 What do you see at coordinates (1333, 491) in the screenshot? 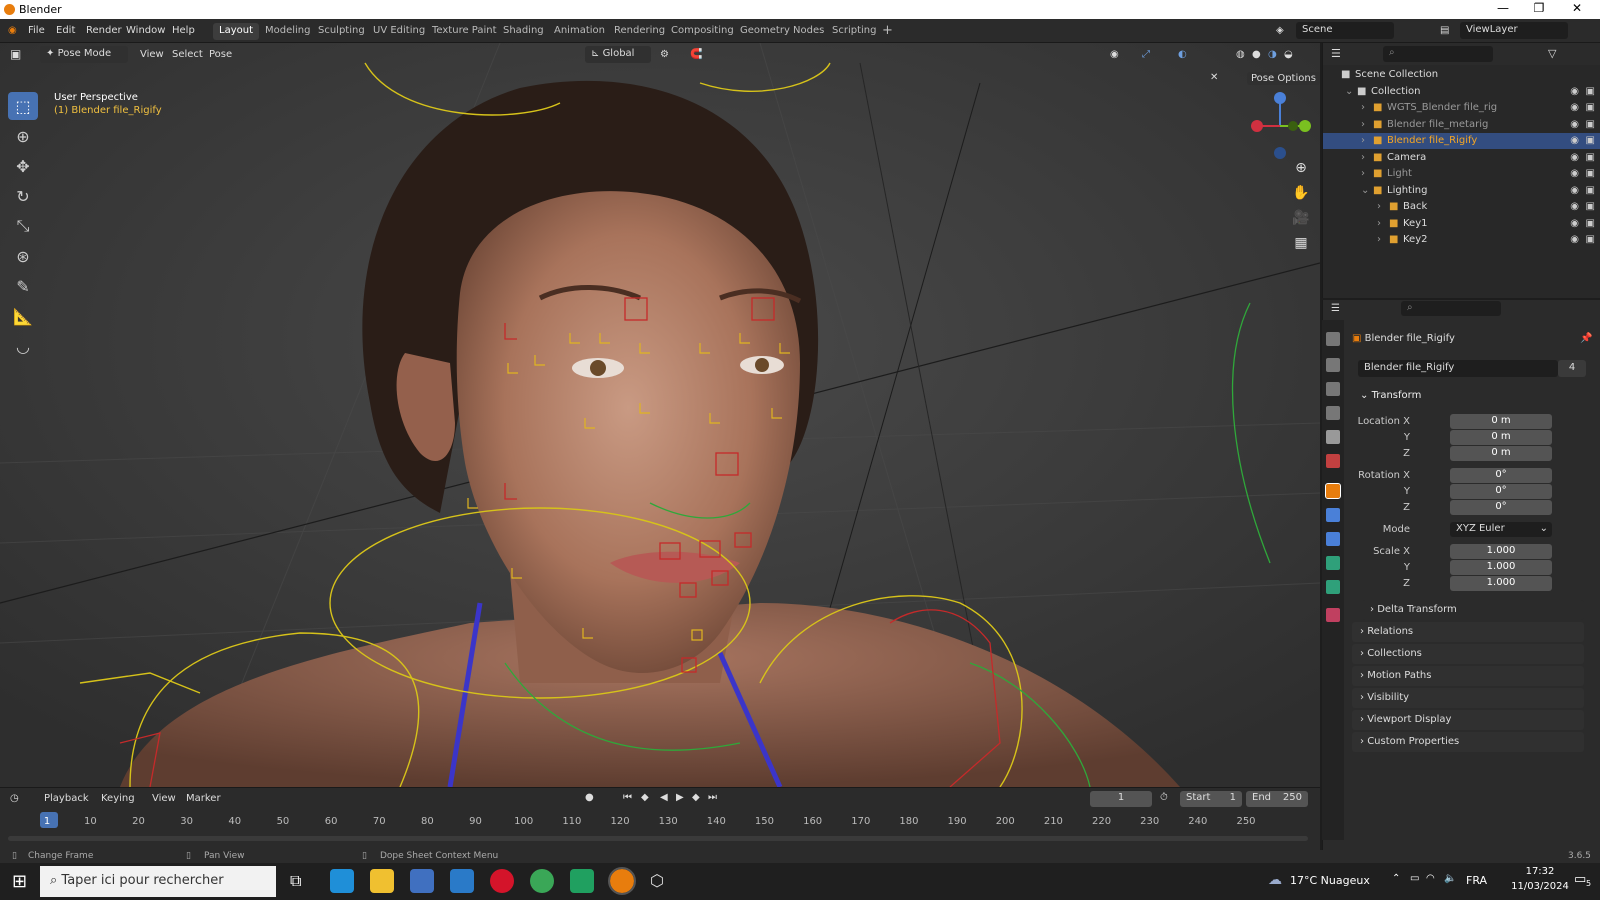
I see `object-tab-icon` at bounding box center [1333, 491].